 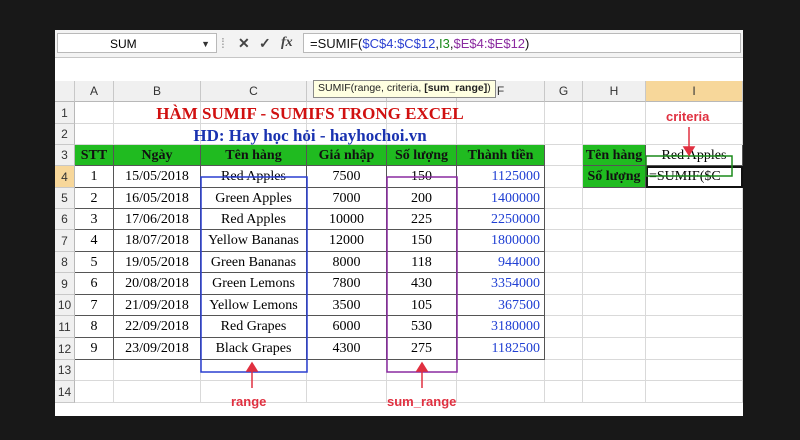 What do you see at coordinates (65, 262) in the screenshot?
I see `row-header-8: 8` at bounding box center [65, 262].